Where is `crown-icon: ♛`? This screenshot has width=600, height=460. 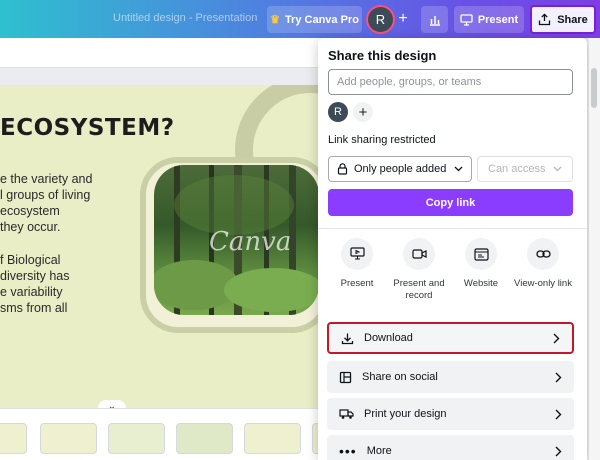
crown-icon: ♛ is located at coordinates (275, 20).